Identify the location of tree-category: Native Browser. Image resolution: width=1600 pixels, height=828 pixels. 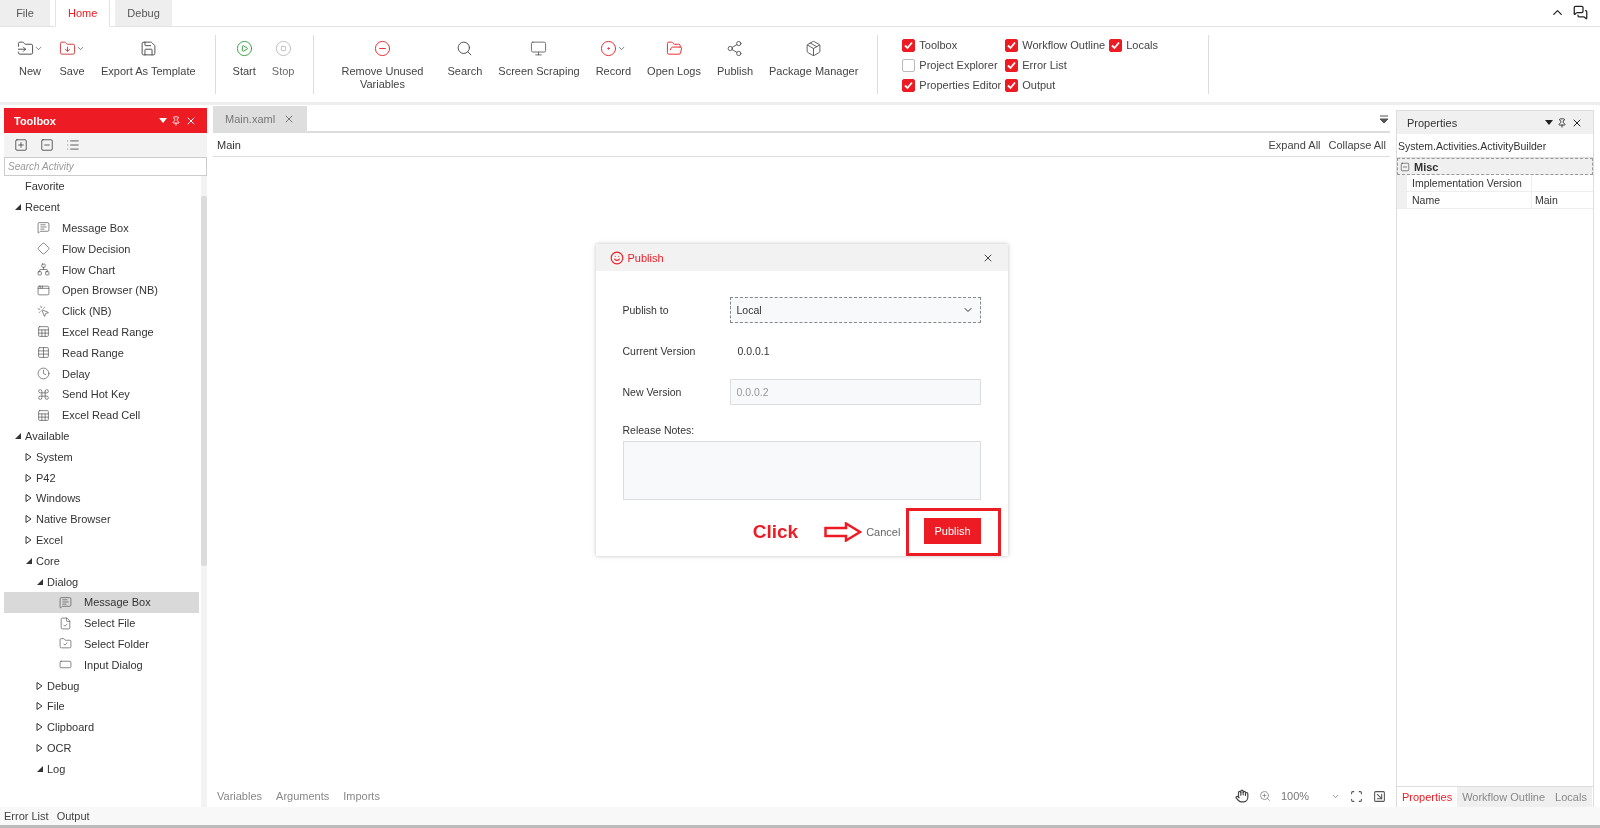
(73, 519).